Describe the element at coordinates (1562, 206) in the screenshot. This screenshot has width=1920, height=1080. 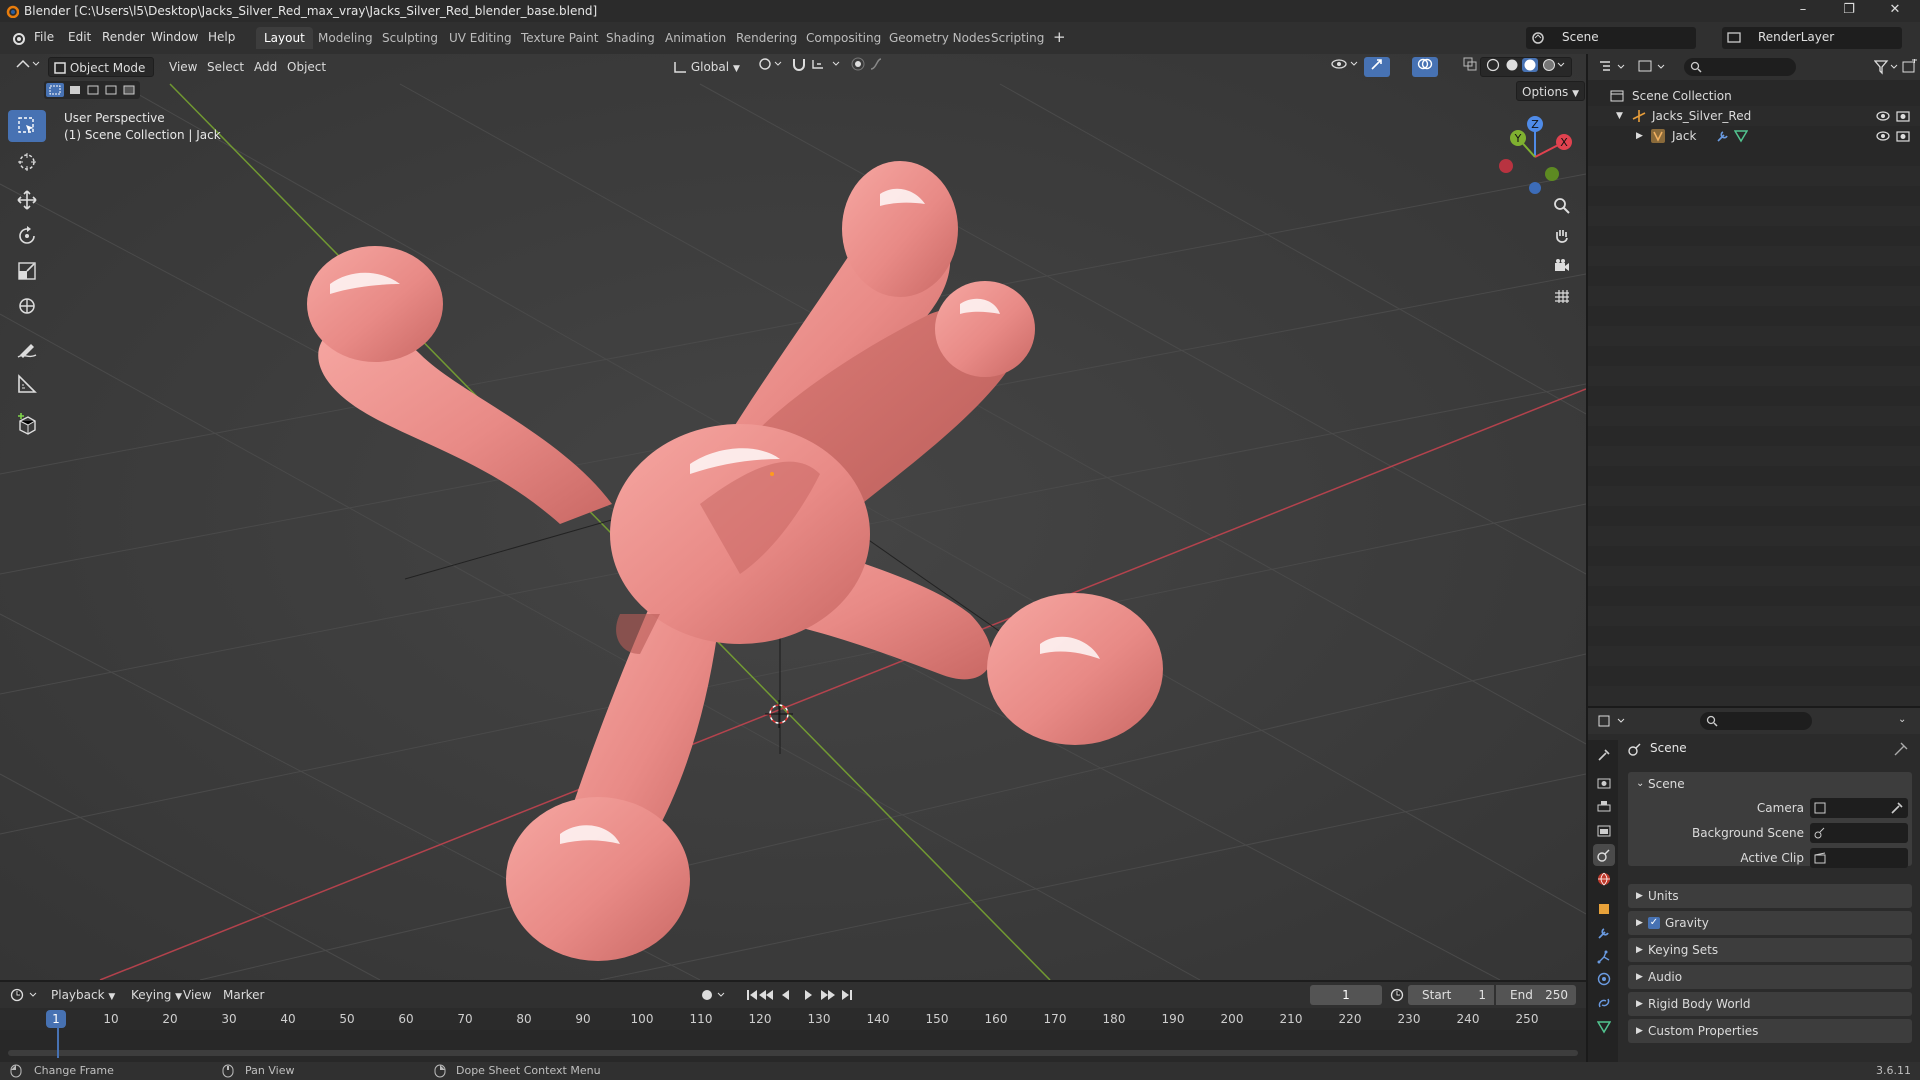
I see `zoom-view-icon` at that location.